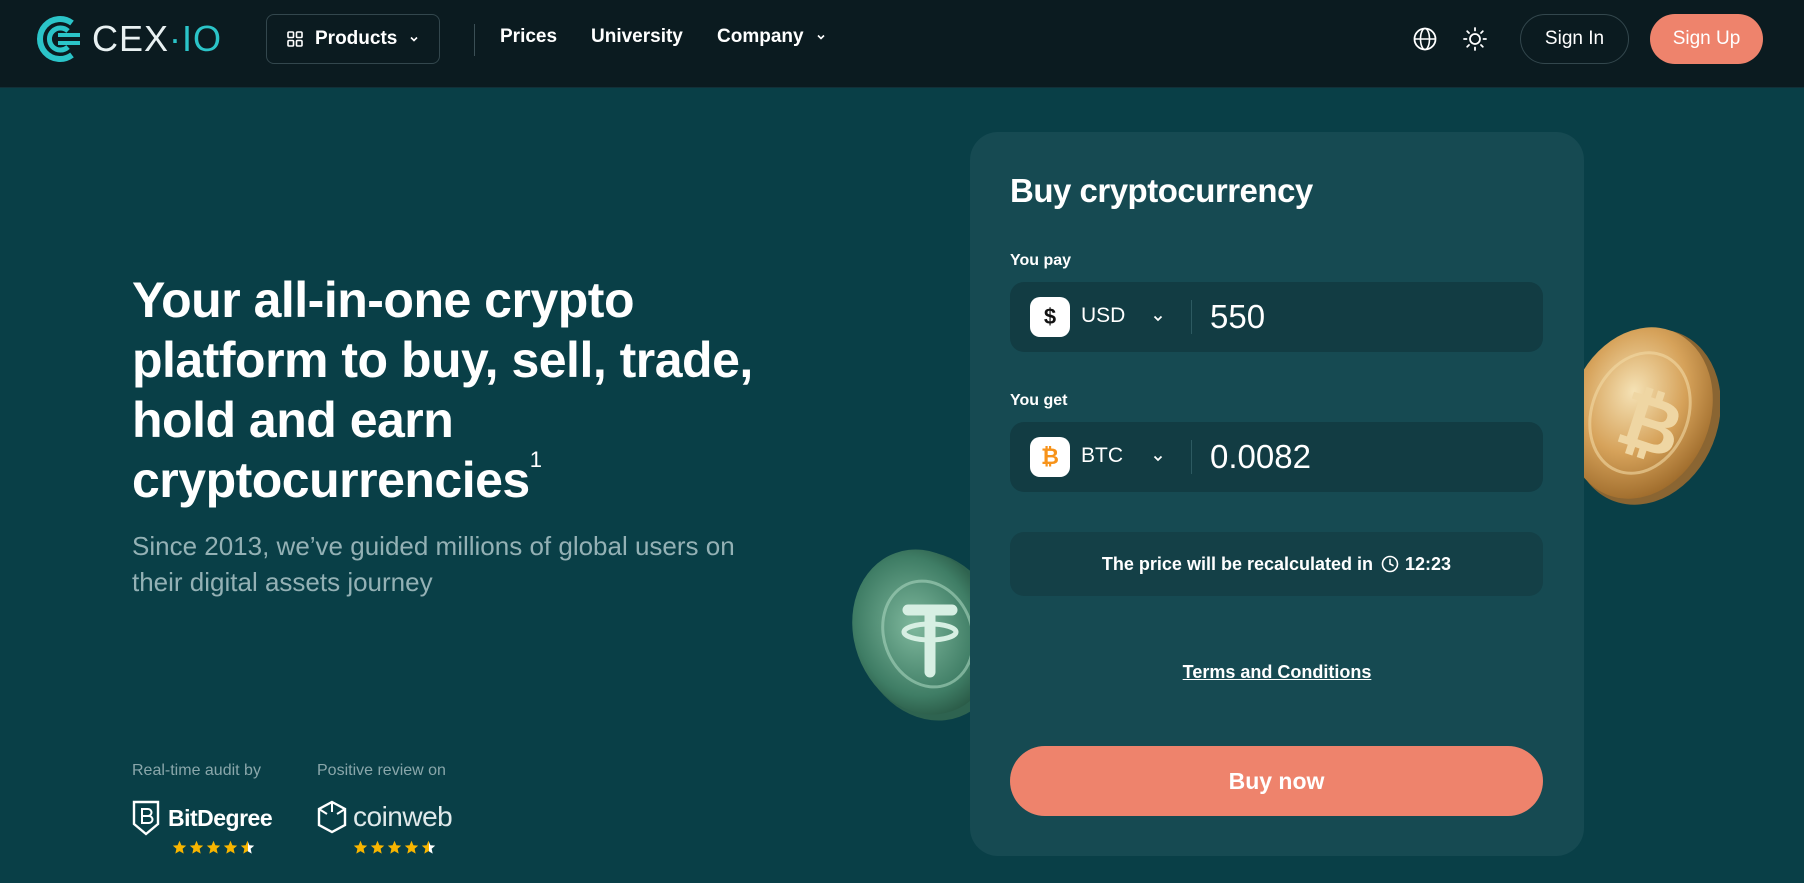 Image resolution: width=1804 pixels, height=883 pixels. I want to click on audit-label: Real-time audit by, so click(196, 770).